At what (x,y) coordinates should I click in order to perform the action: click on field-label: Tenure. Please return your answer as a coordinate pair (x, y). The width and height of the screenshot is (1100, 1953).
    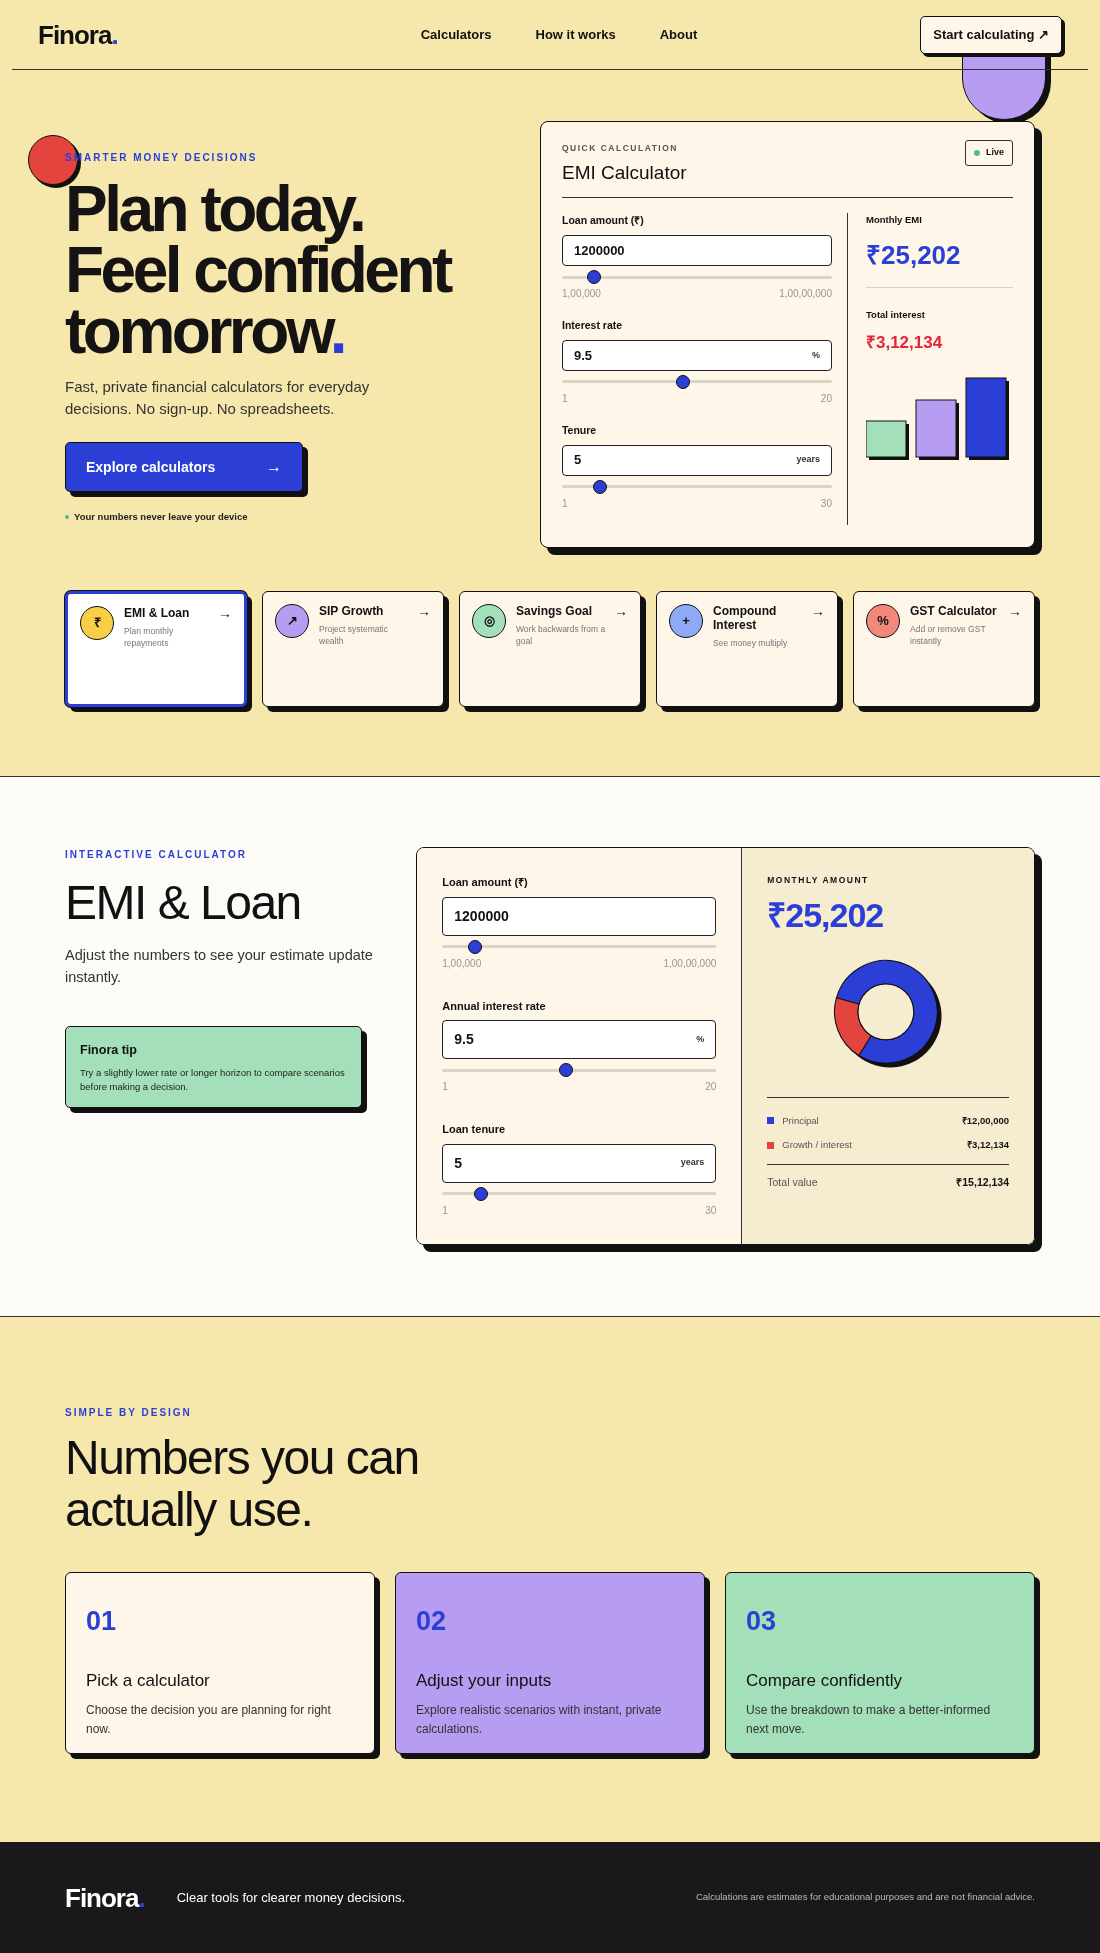
    Looking at the image, I should click on (580, 430).